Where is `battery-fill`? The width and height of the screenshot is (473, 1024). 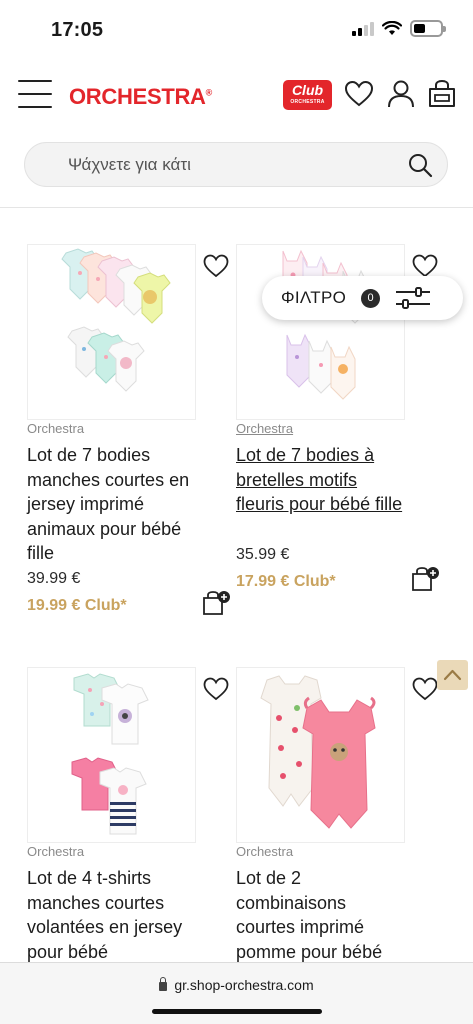 battery-fill is located at coordinates (419, 28).